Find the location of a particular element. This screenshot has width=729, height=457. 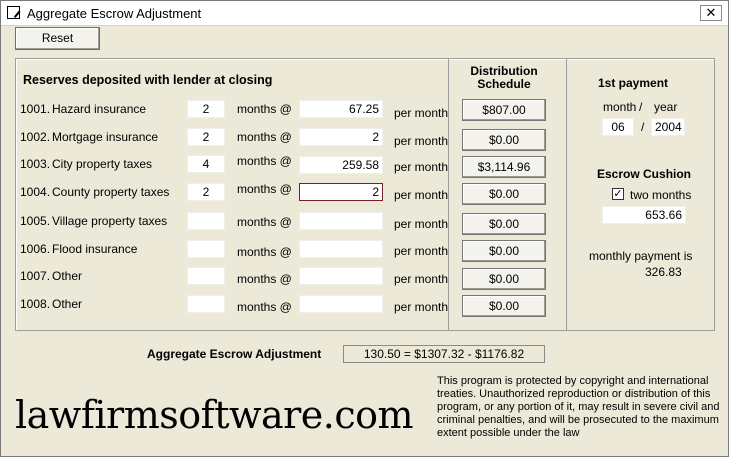

row-number: 1006. is located at coordinates (35, 249).